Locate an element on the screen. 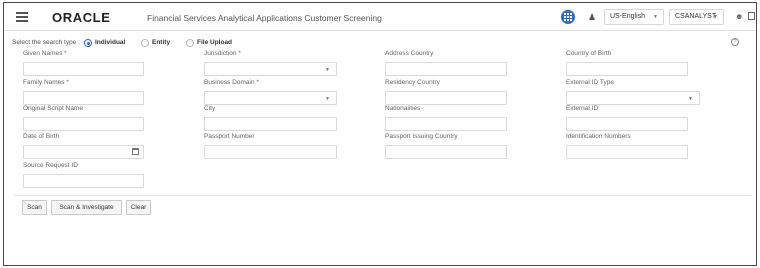  clear-button: Clear is located at coordinates (138, 207).